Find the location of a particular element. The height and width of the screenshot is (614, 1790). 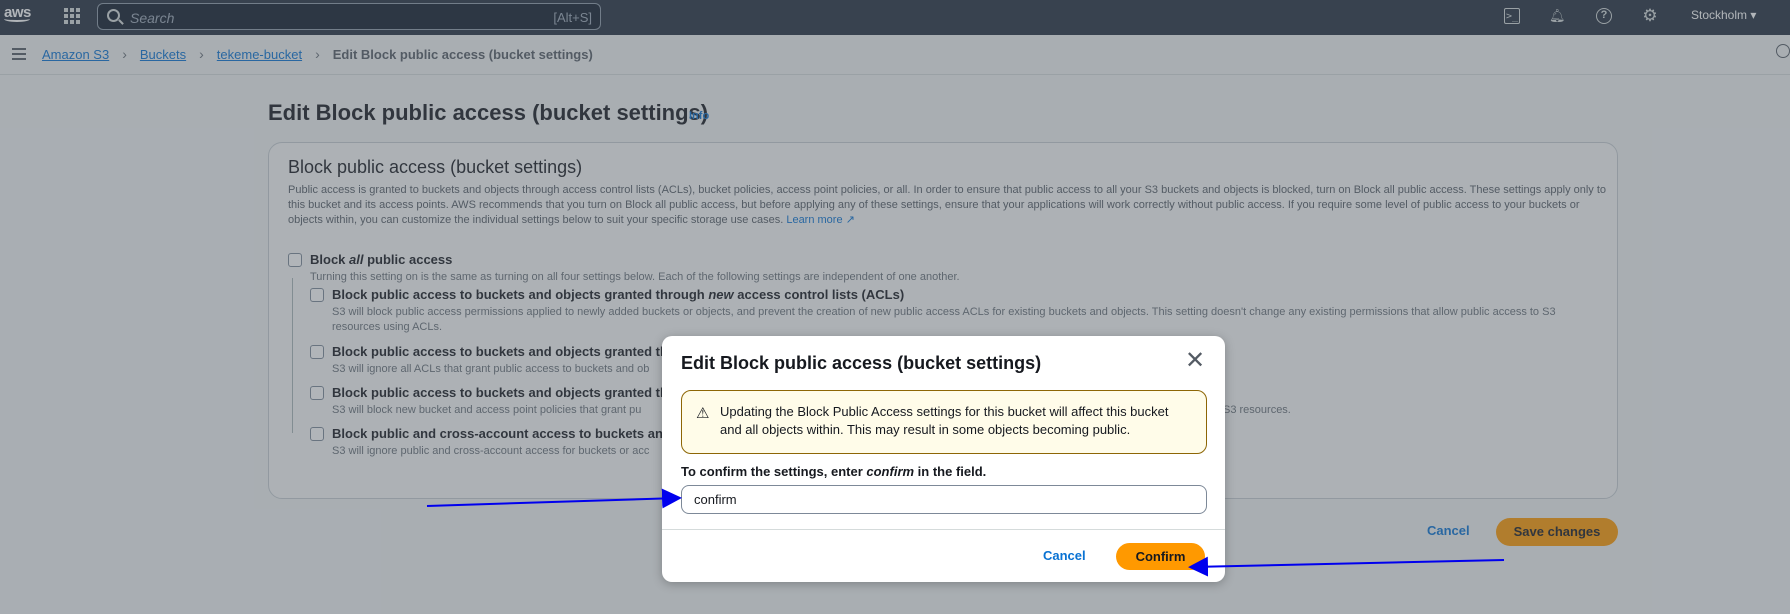

annotation-arrows is located at coordinates (965, 532).